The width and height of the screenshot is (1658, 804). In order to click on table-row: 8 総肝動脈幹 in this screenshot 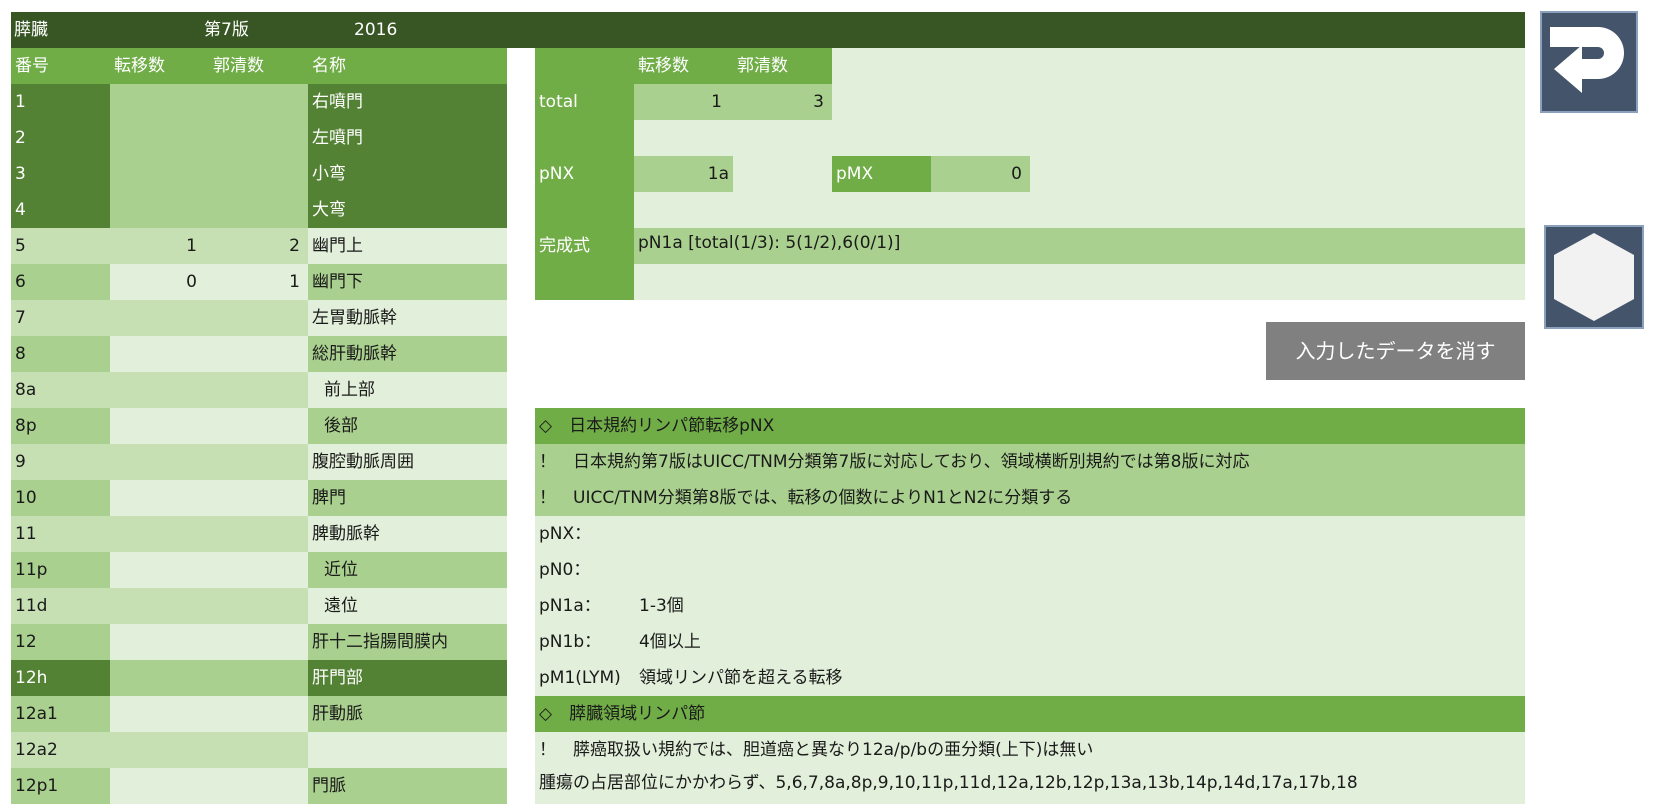, I will do `click(259, 354)`.